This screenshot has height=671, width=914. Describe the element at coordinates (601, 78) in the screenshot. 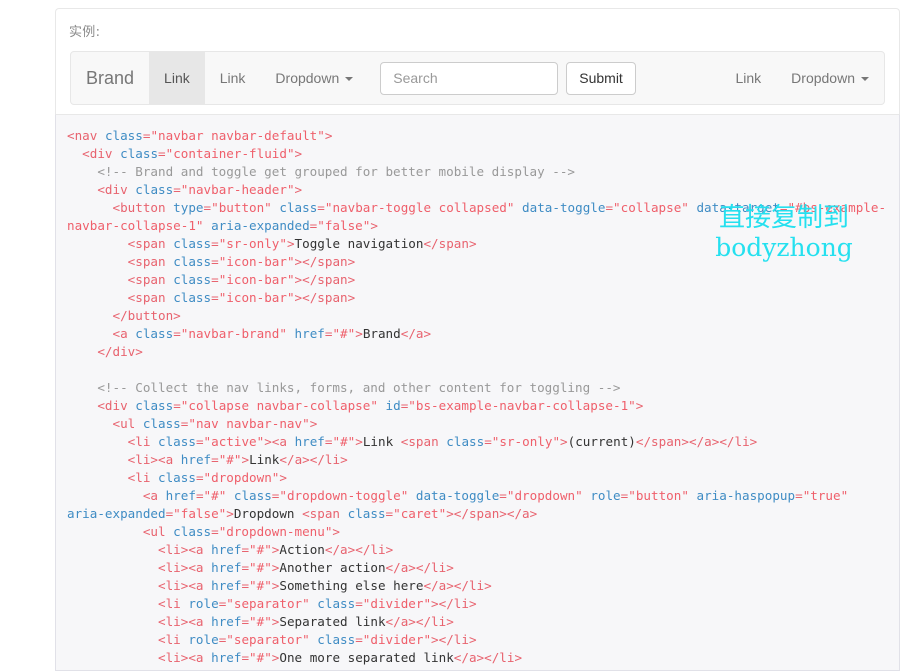

I see `submit-button: Submit` at that location.